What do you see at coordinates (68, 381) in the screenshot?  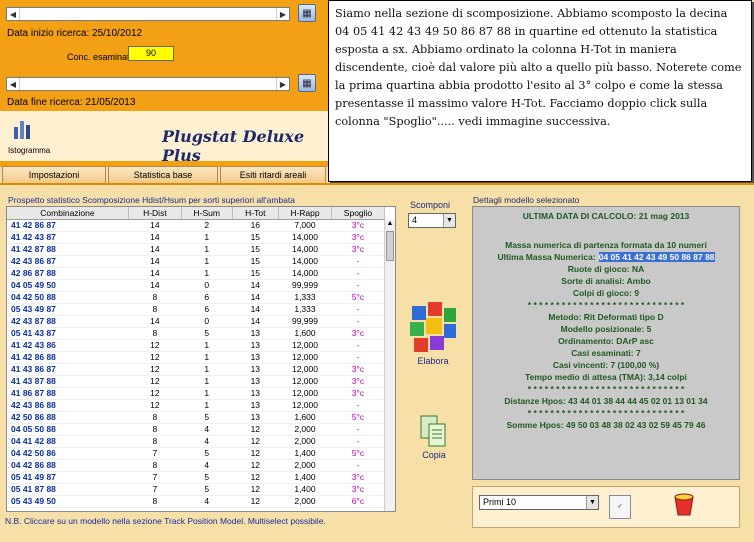 I see `cell-combinazione: 41 43 87 88` at bounding box center [68, 381].